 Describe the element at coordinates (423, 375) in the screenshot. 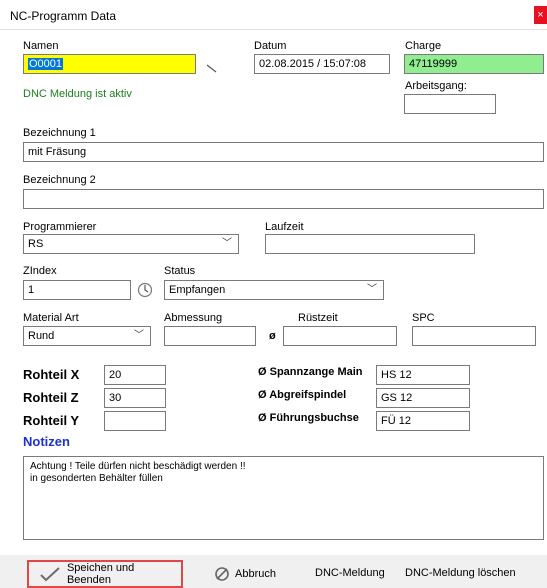

I see `spannzange-field: HS 12` at that location.